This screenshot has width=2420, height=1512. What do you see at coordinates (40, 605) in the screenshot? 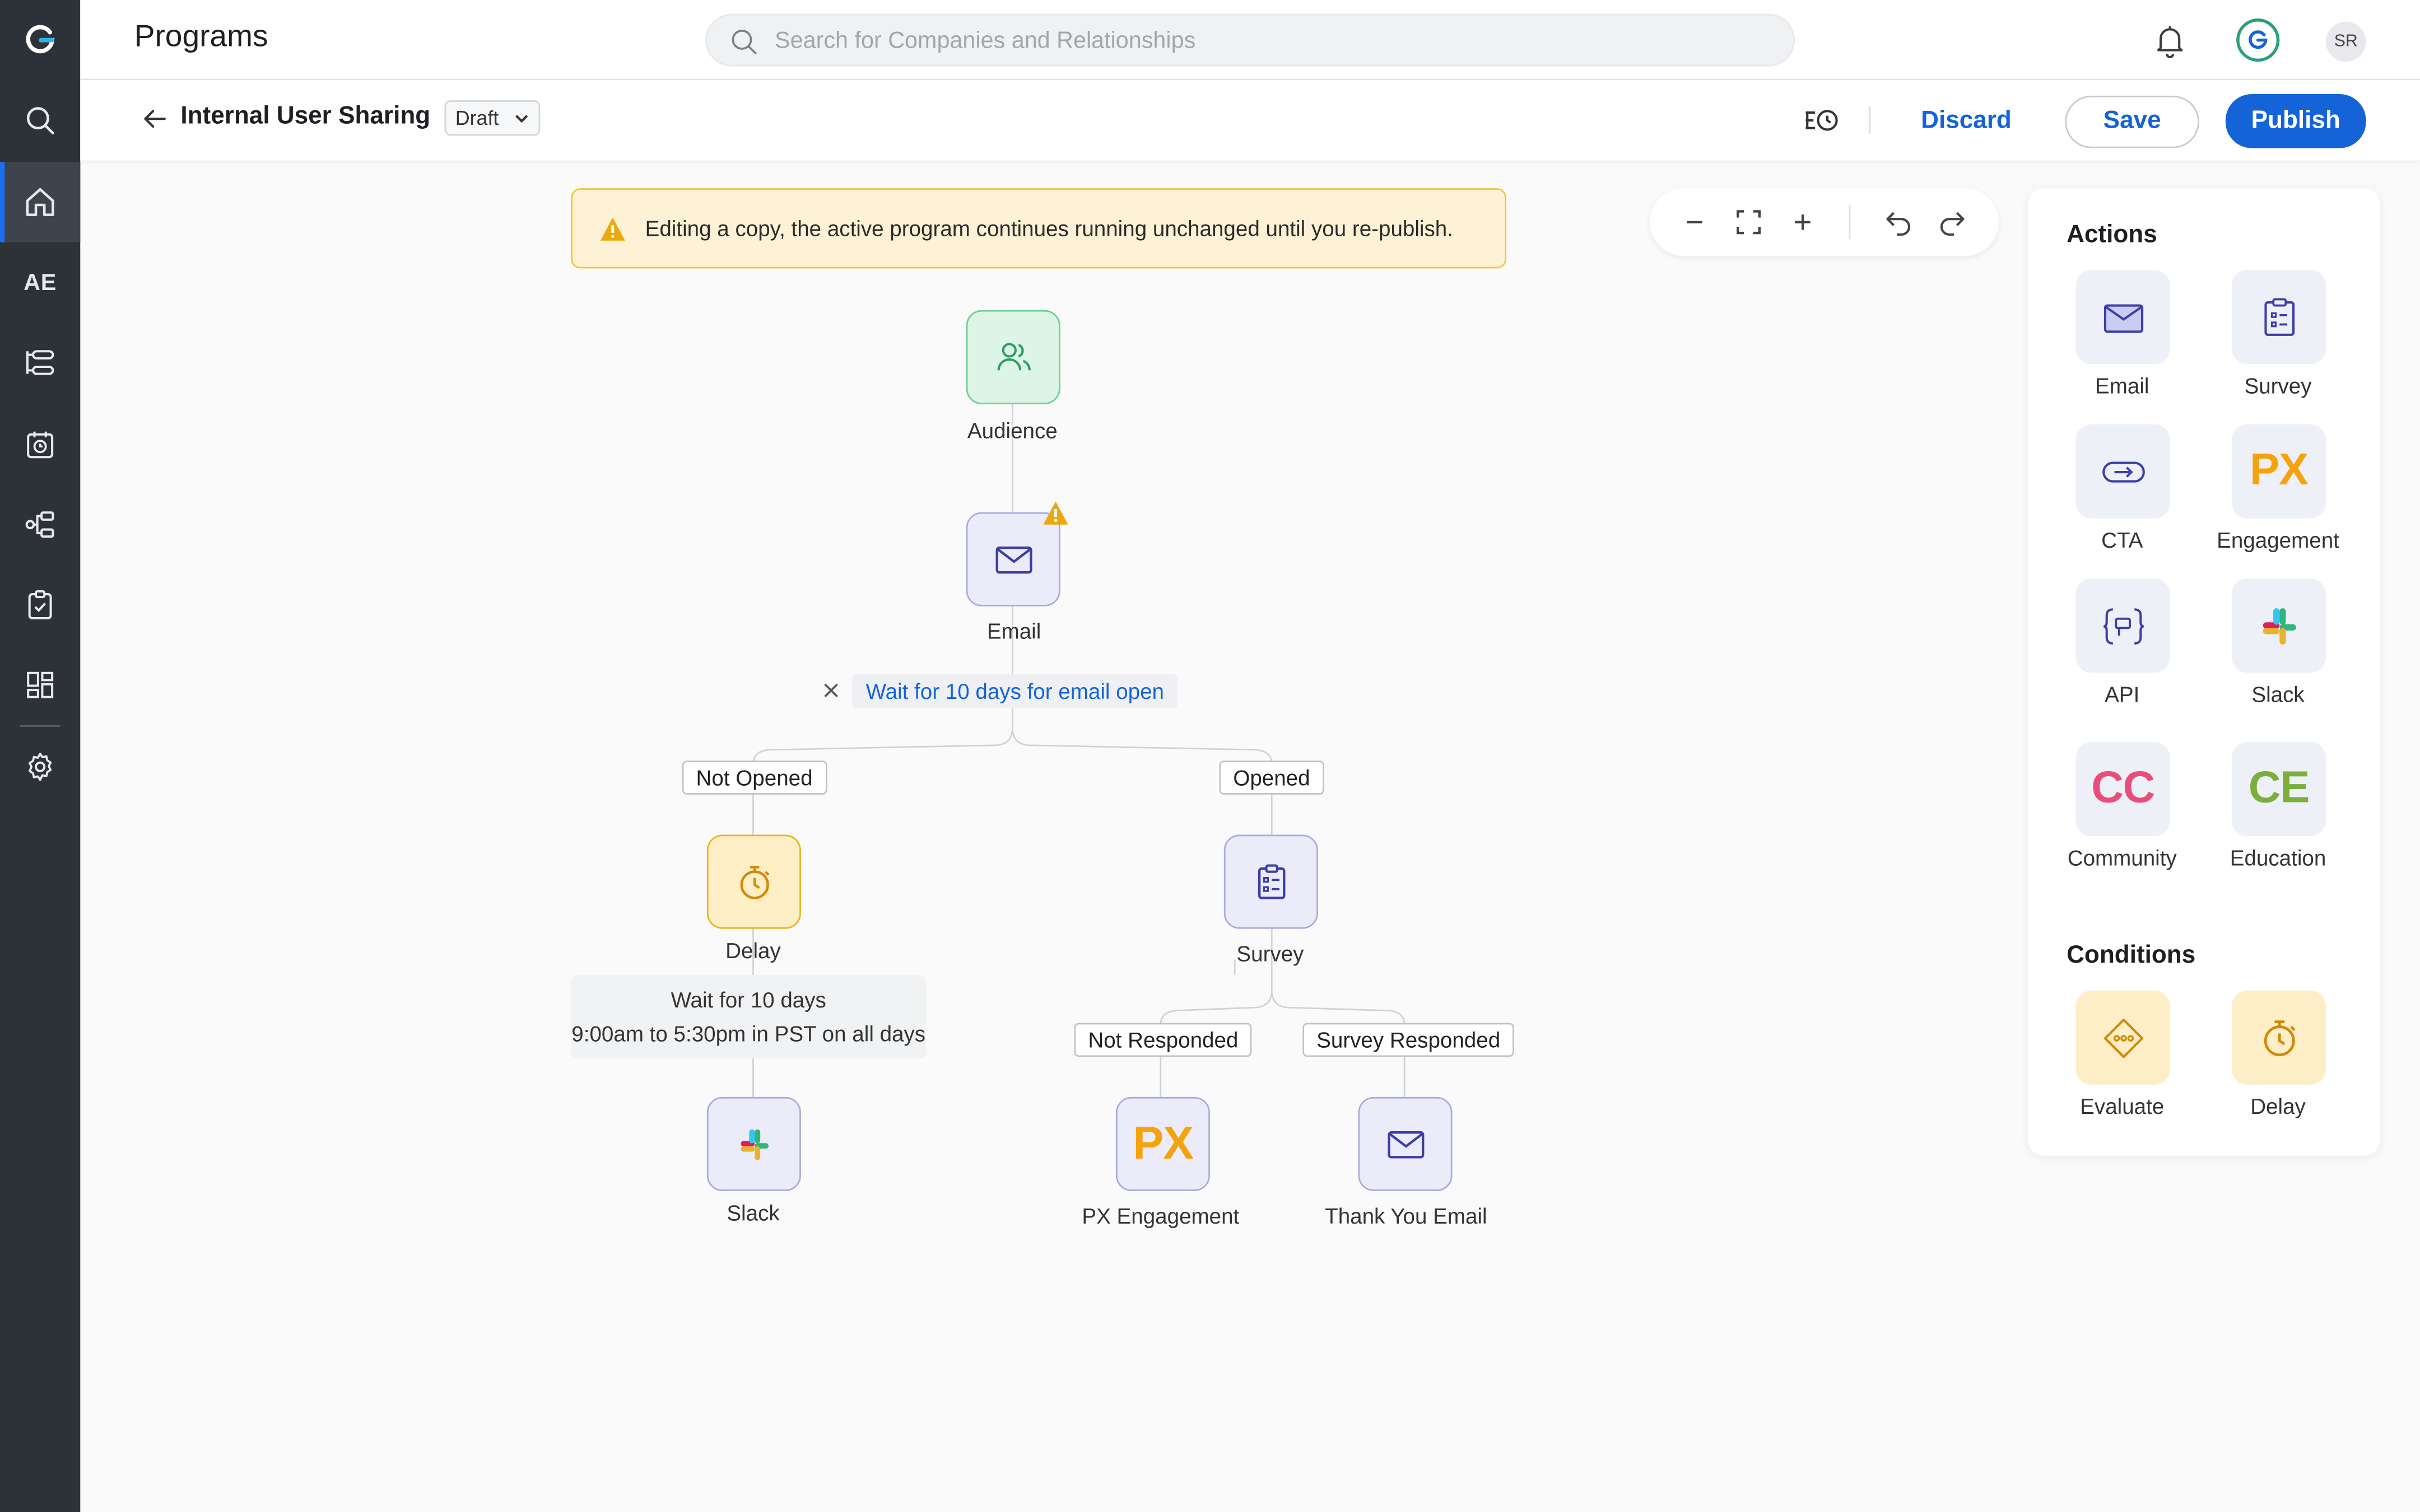
I see `rail-tasks` at bounding box center [40, 605].